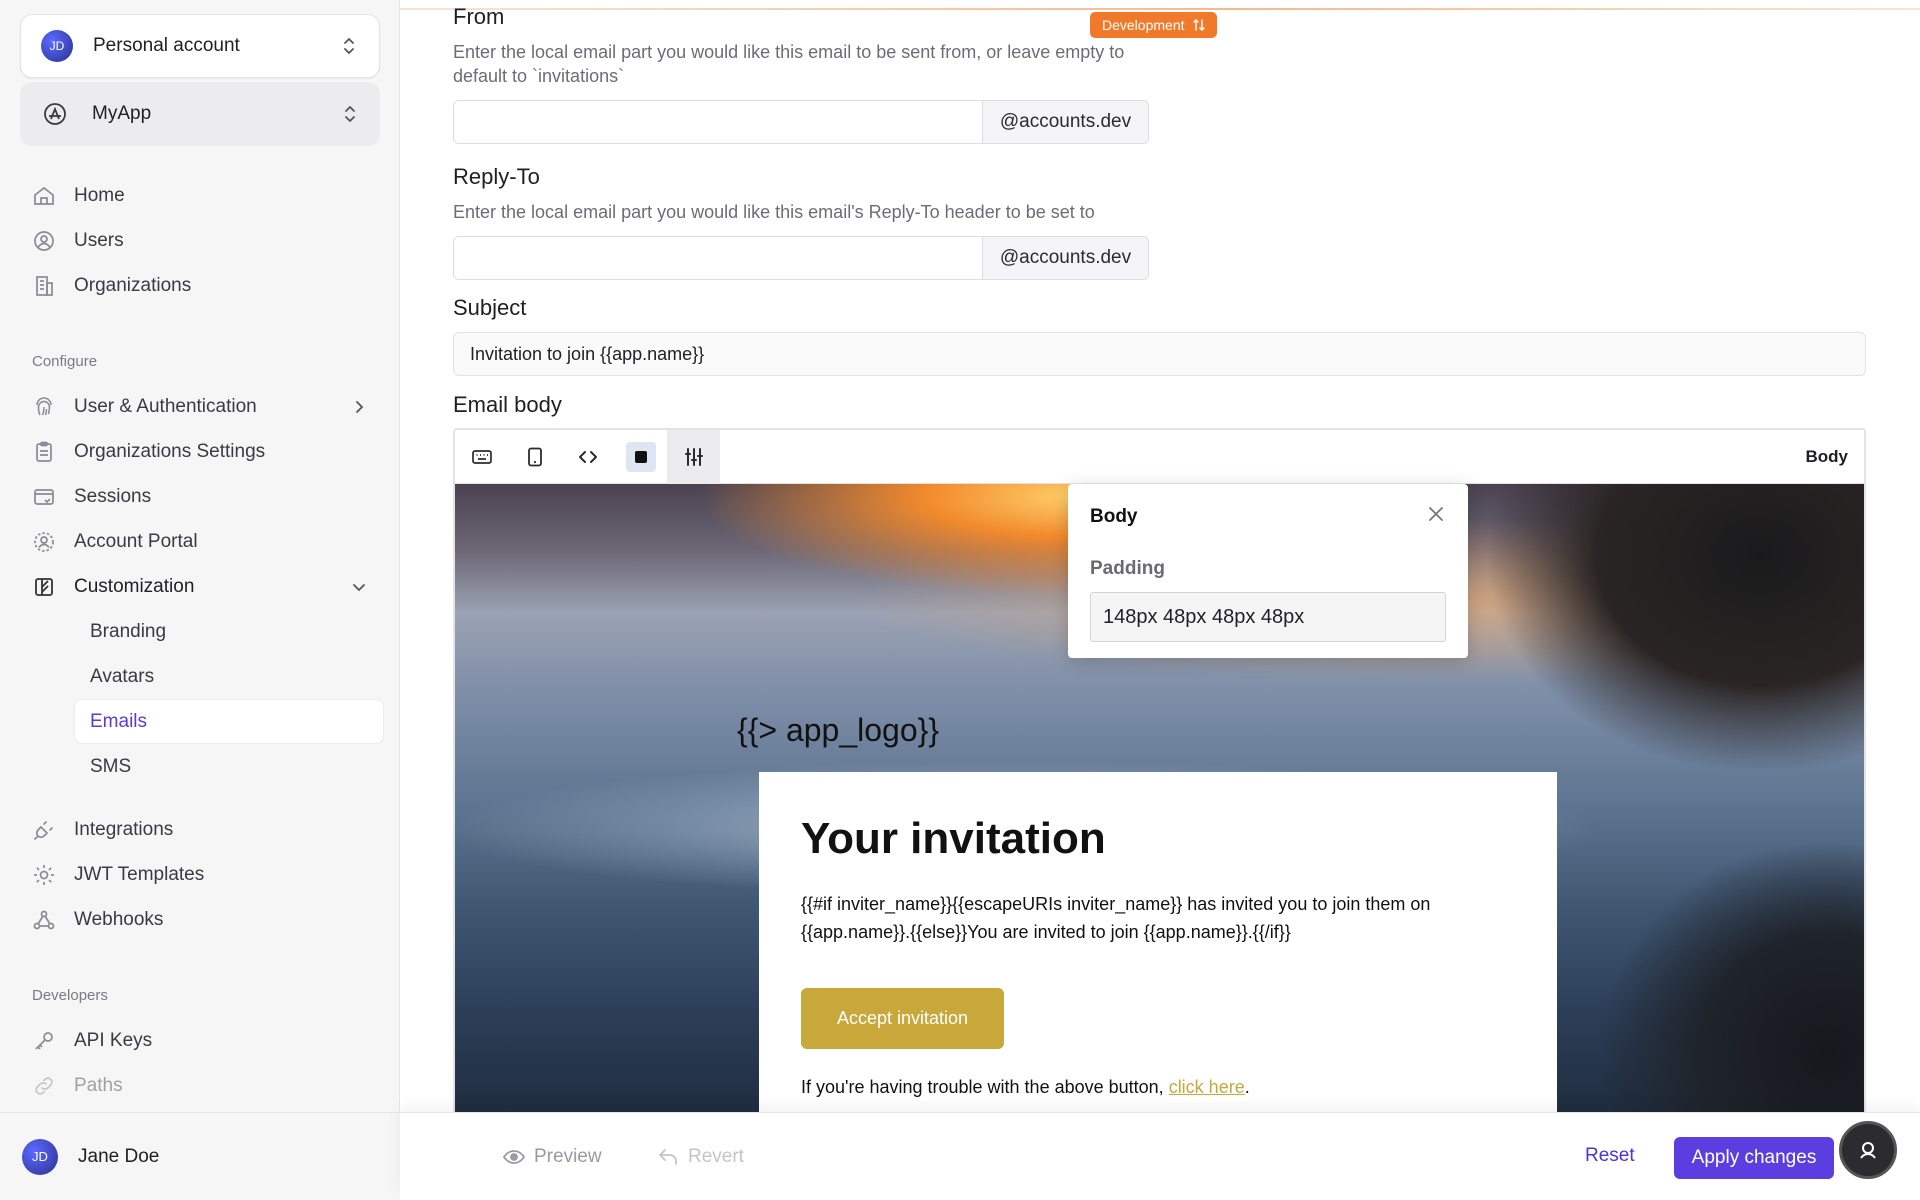 The height and width of the screenshot is (1200, 1920). Describe the element at coordinates (202, 285) in the screenshot. I see `sidebar-item-organizations: Organizations` at that location.